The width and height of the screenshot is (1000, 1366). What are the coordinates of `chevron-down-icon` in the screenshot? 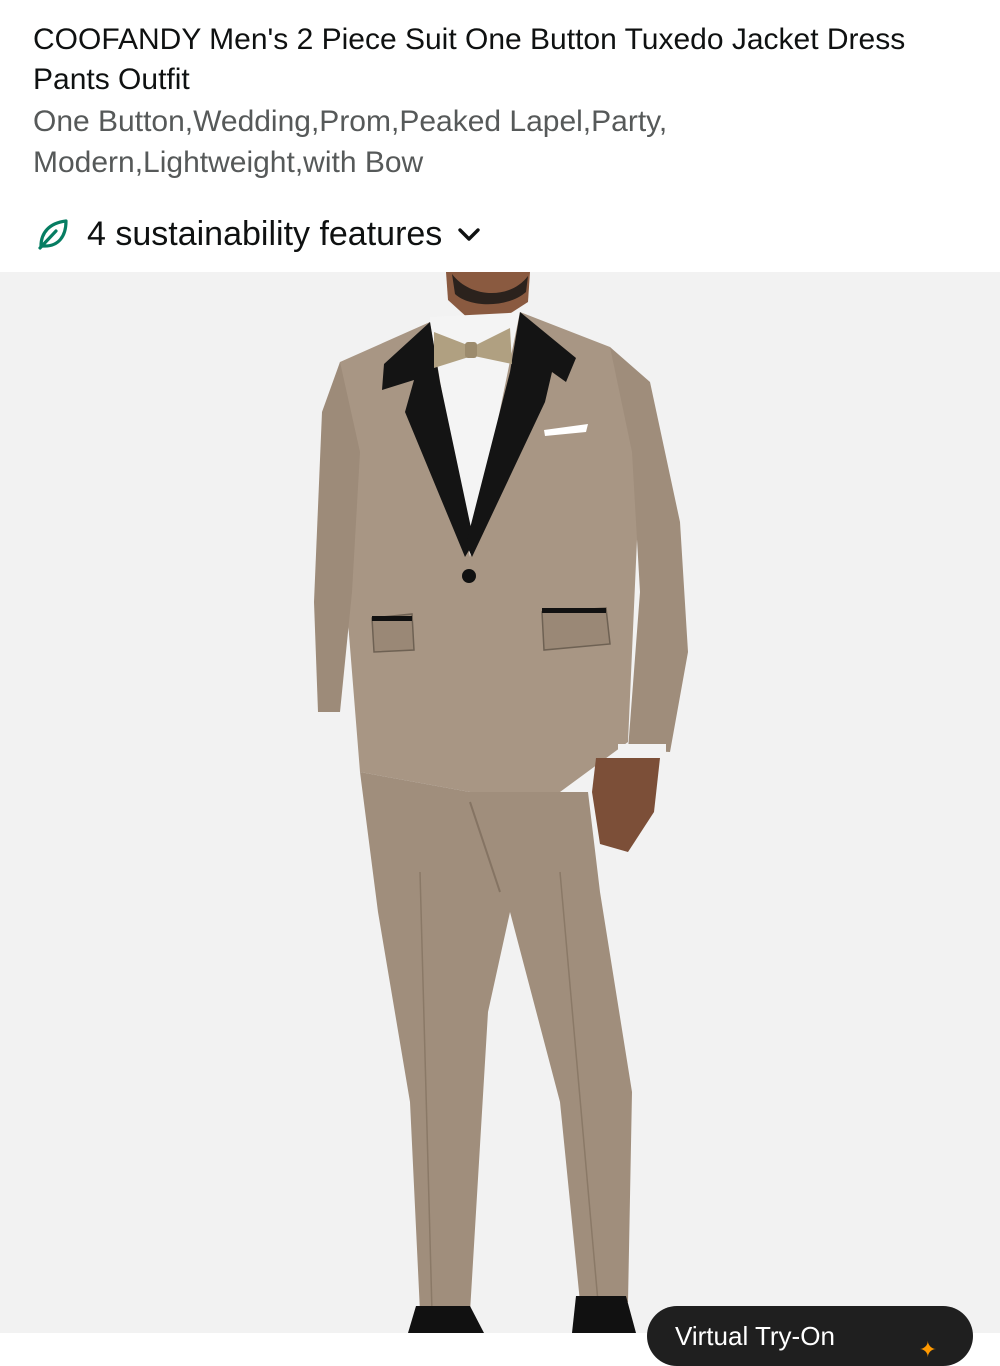 It's located at (470, 234).